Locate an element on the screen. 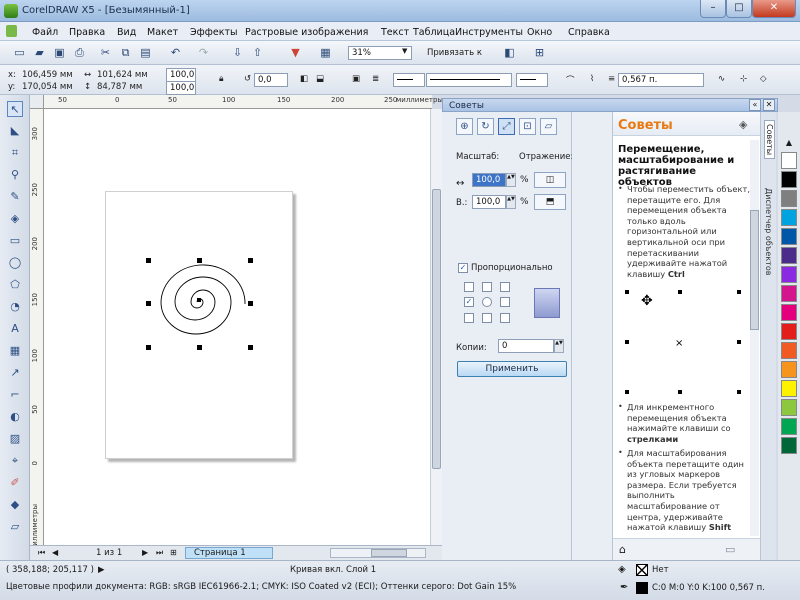 This screenshot has height=600, width=800. mirror-horizontal-button: ◫ is located at coordinates (550, 180).